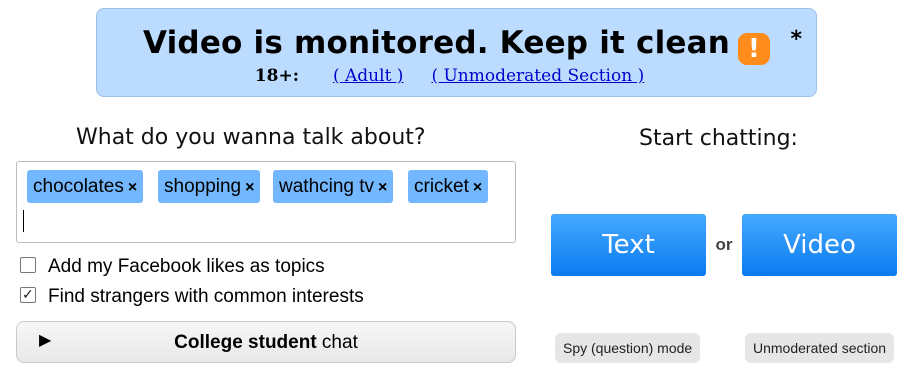 Image resolution: width=907 pixels, height=375 pixels. Describe the element at coordinates (724, 244) in the screenshot. I see `or-label: or` at that location.